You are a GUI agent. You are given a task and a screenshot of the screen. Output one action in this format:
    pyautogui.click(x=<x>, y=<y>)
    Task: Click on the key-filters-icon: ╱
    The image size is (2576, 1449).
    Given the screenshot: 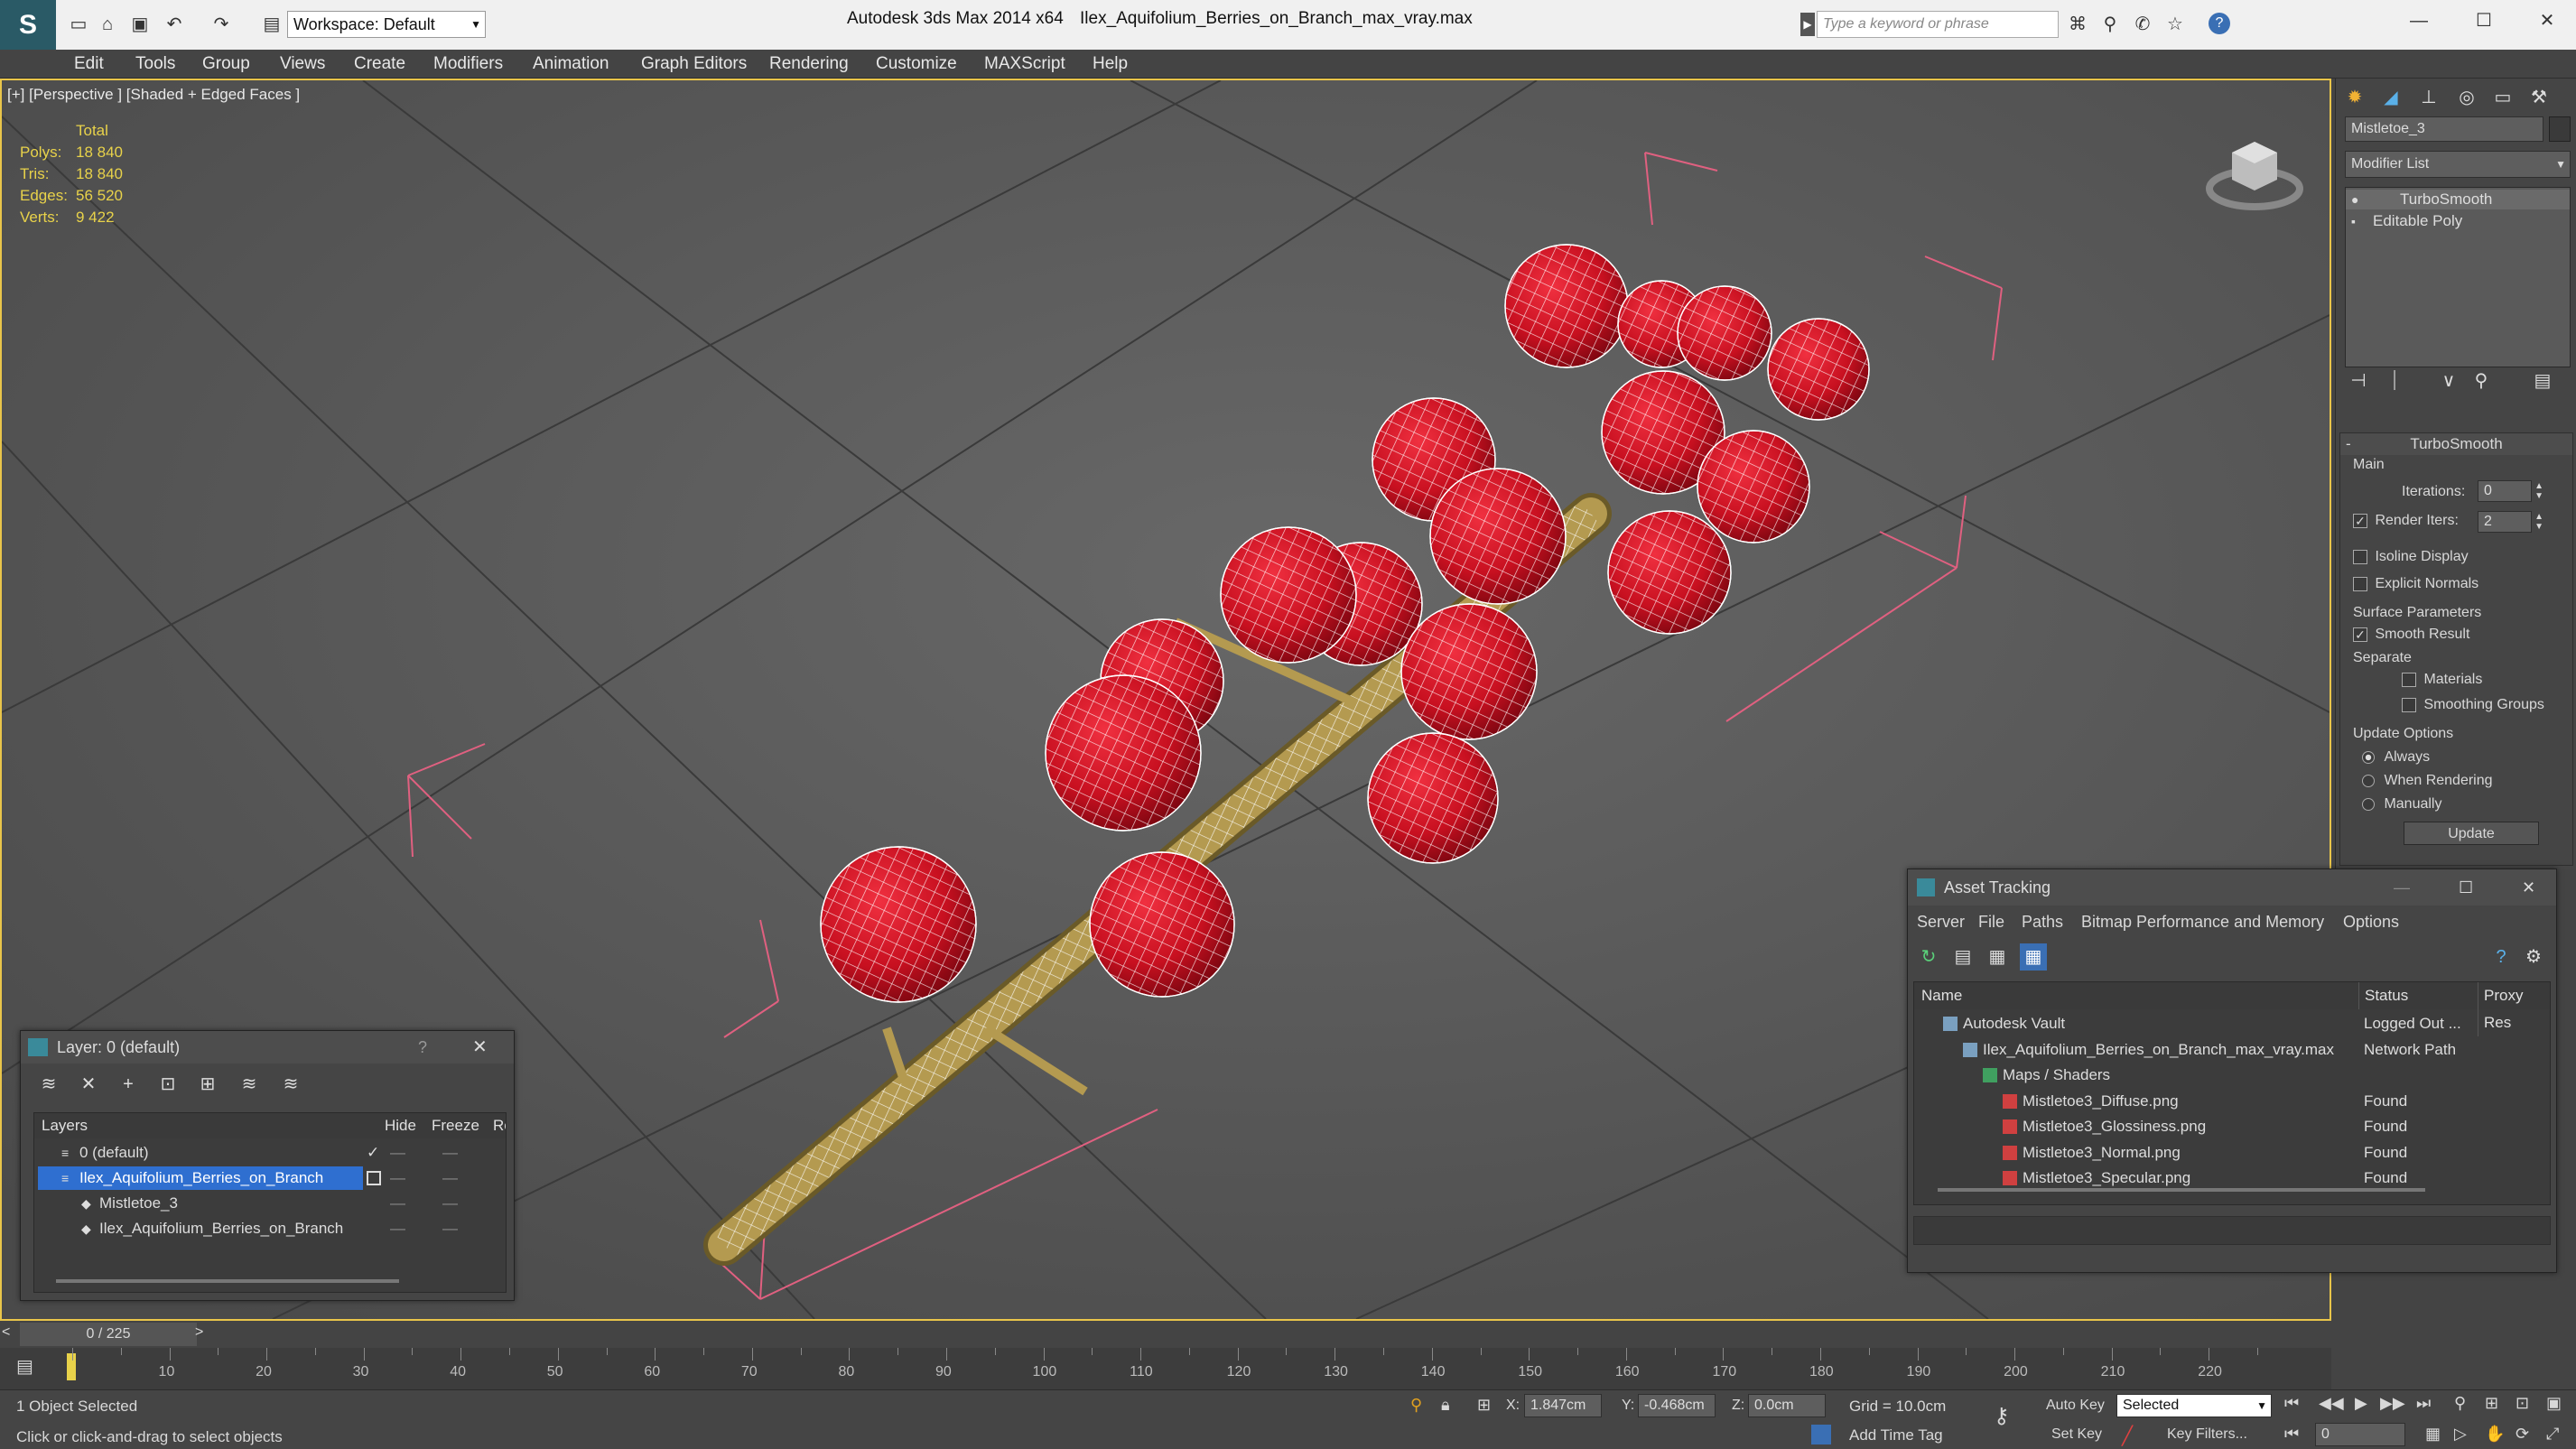 What is the action you would take?
    pyautogui.click(x=2127, y=1436)
    